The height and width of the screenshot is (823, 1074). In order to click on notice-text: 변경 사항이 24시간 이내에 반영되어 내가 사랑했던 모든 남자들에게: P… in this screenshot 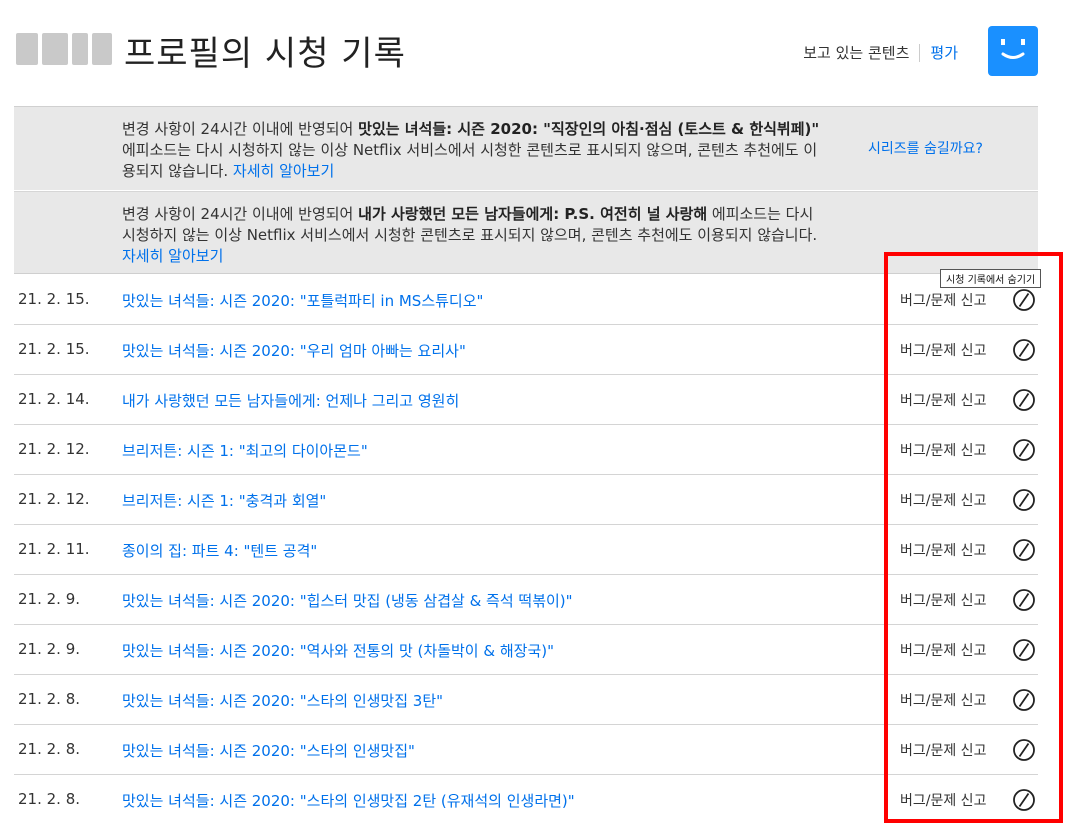, I will do `click(472, 235)`.